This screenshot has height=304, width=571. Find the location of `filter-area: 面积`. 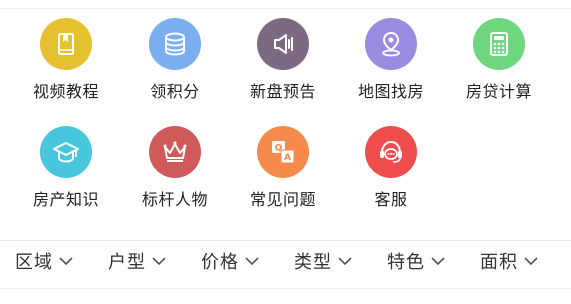

filter-area: 面积 is located at coordinates (509, 261).